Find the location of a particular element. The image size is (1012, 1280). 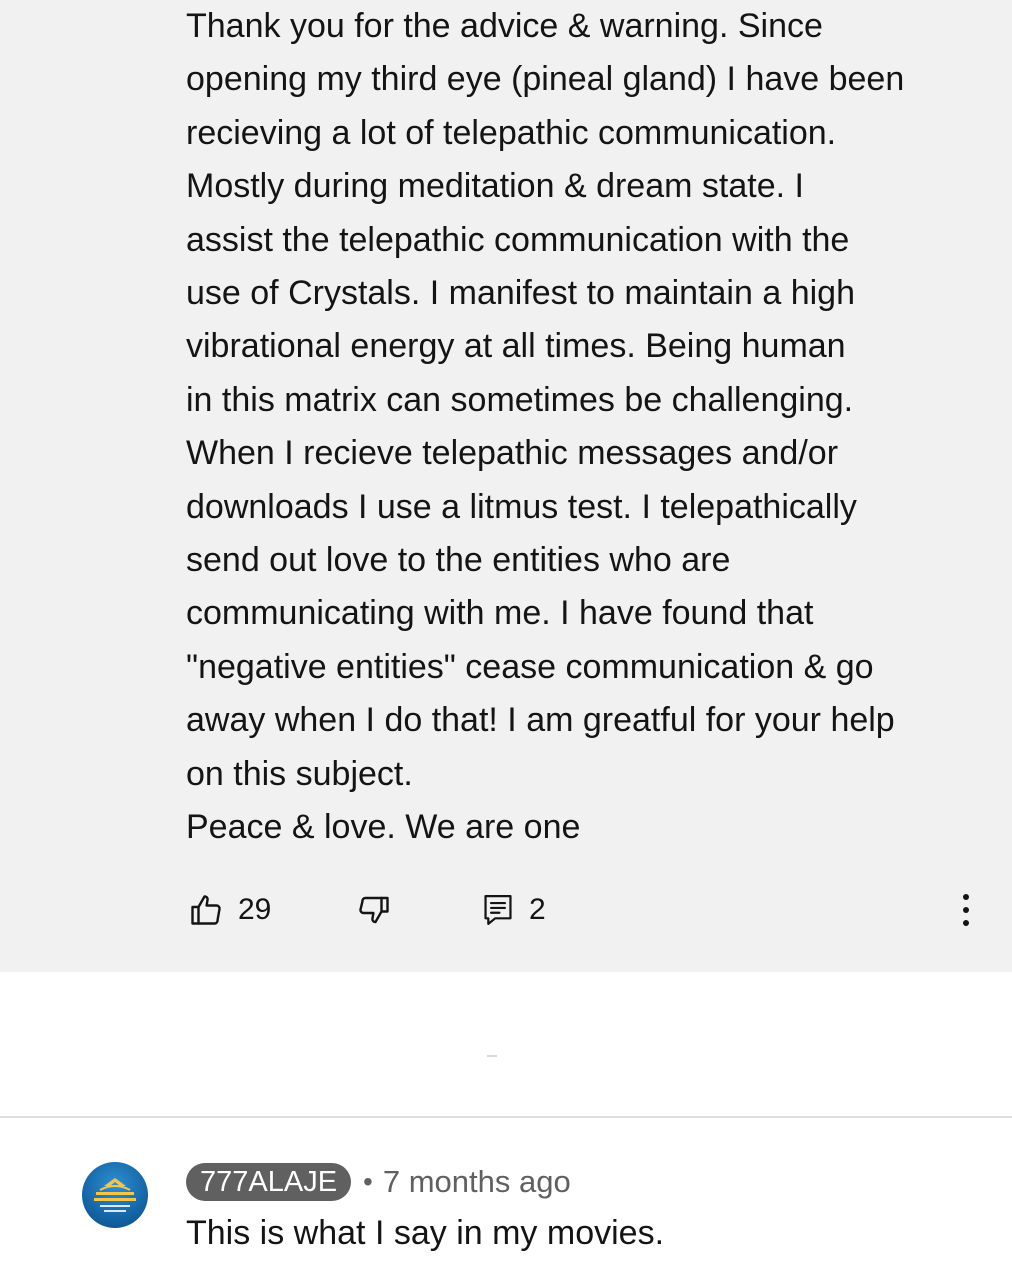

dislike-button is located at coordinates (374, 910).